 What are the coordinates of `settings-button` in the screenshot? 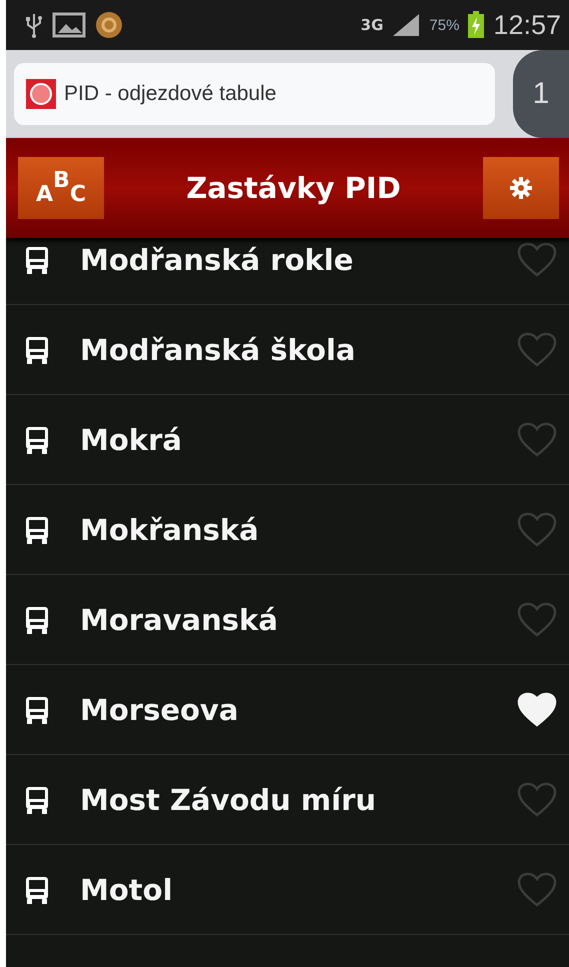 It's located at (520, 188).